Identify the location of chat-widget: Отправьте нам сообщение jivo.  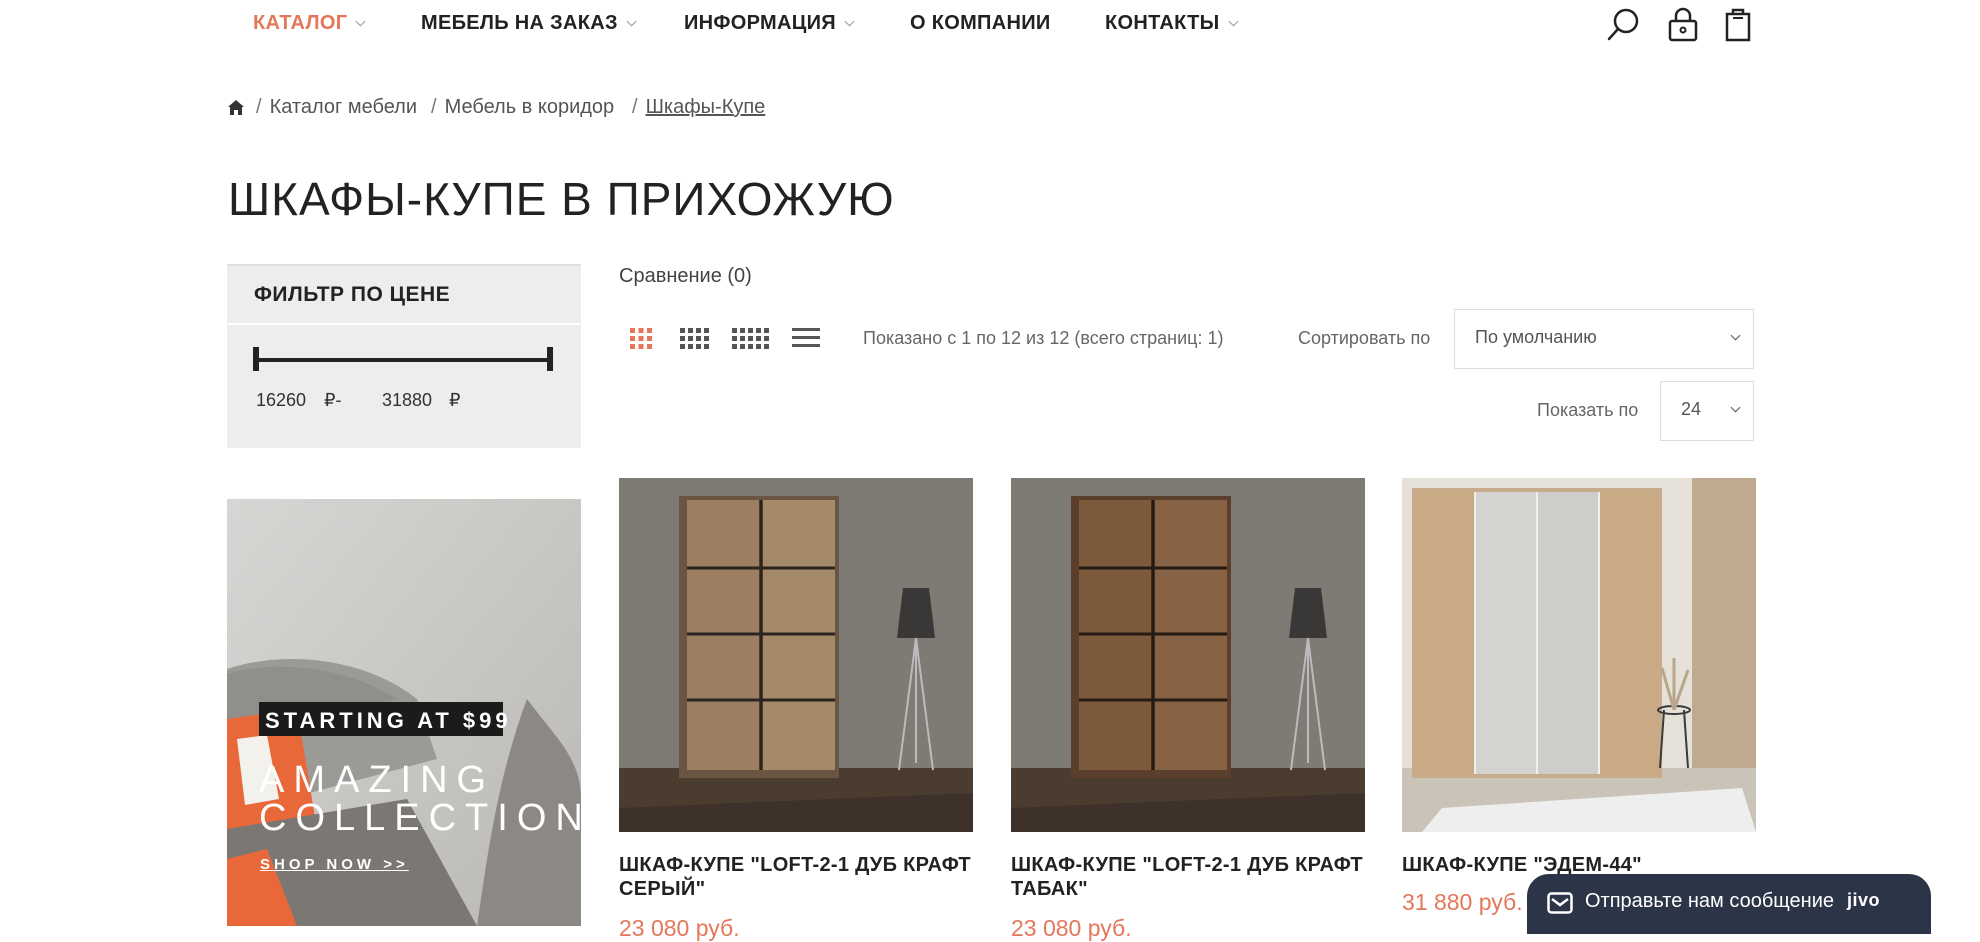
(1729, 904).